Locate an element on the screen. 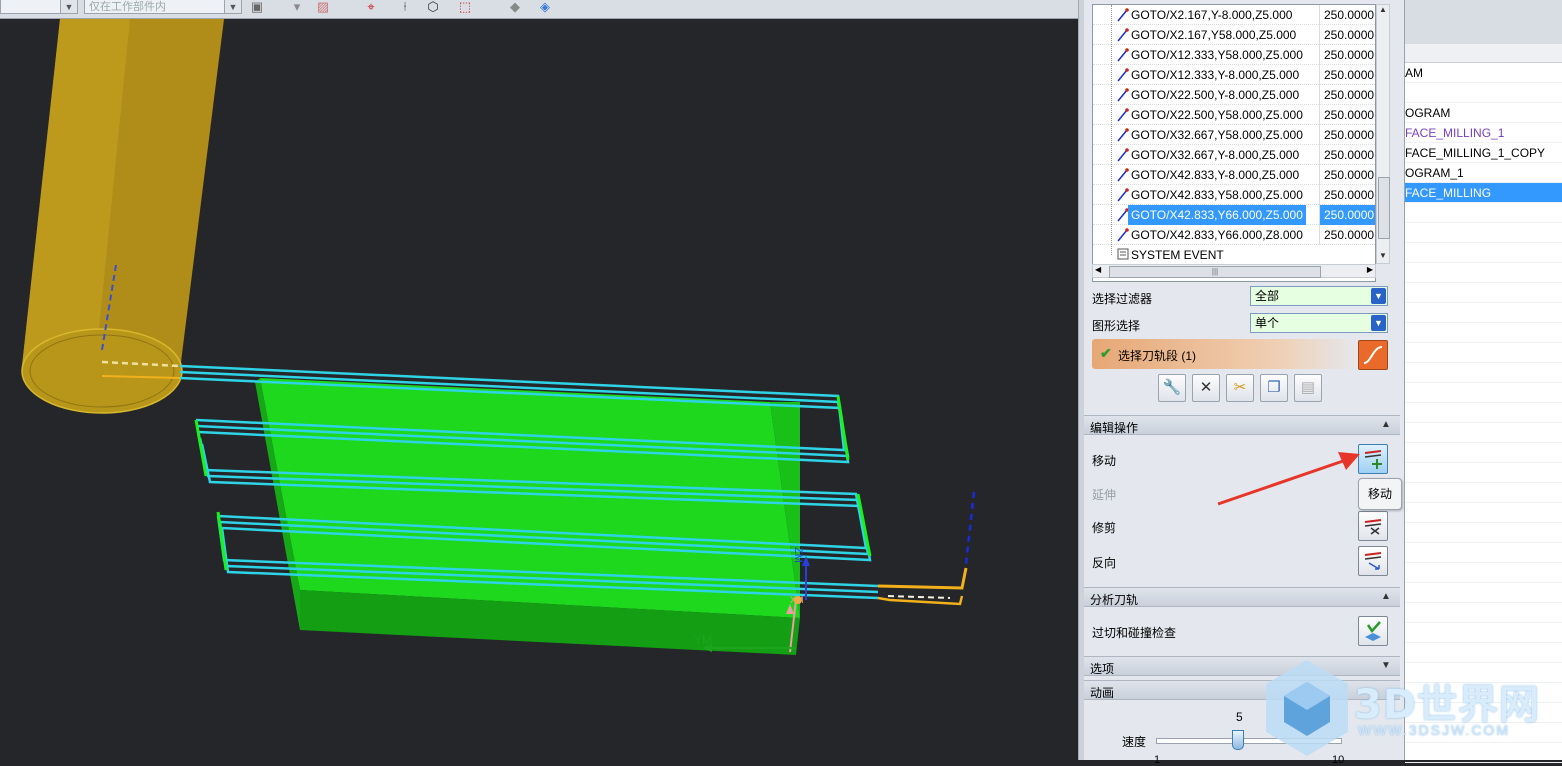 The image size is (1562, 766). type-filter-icon: ▨ is located at coordinates (323, 8).